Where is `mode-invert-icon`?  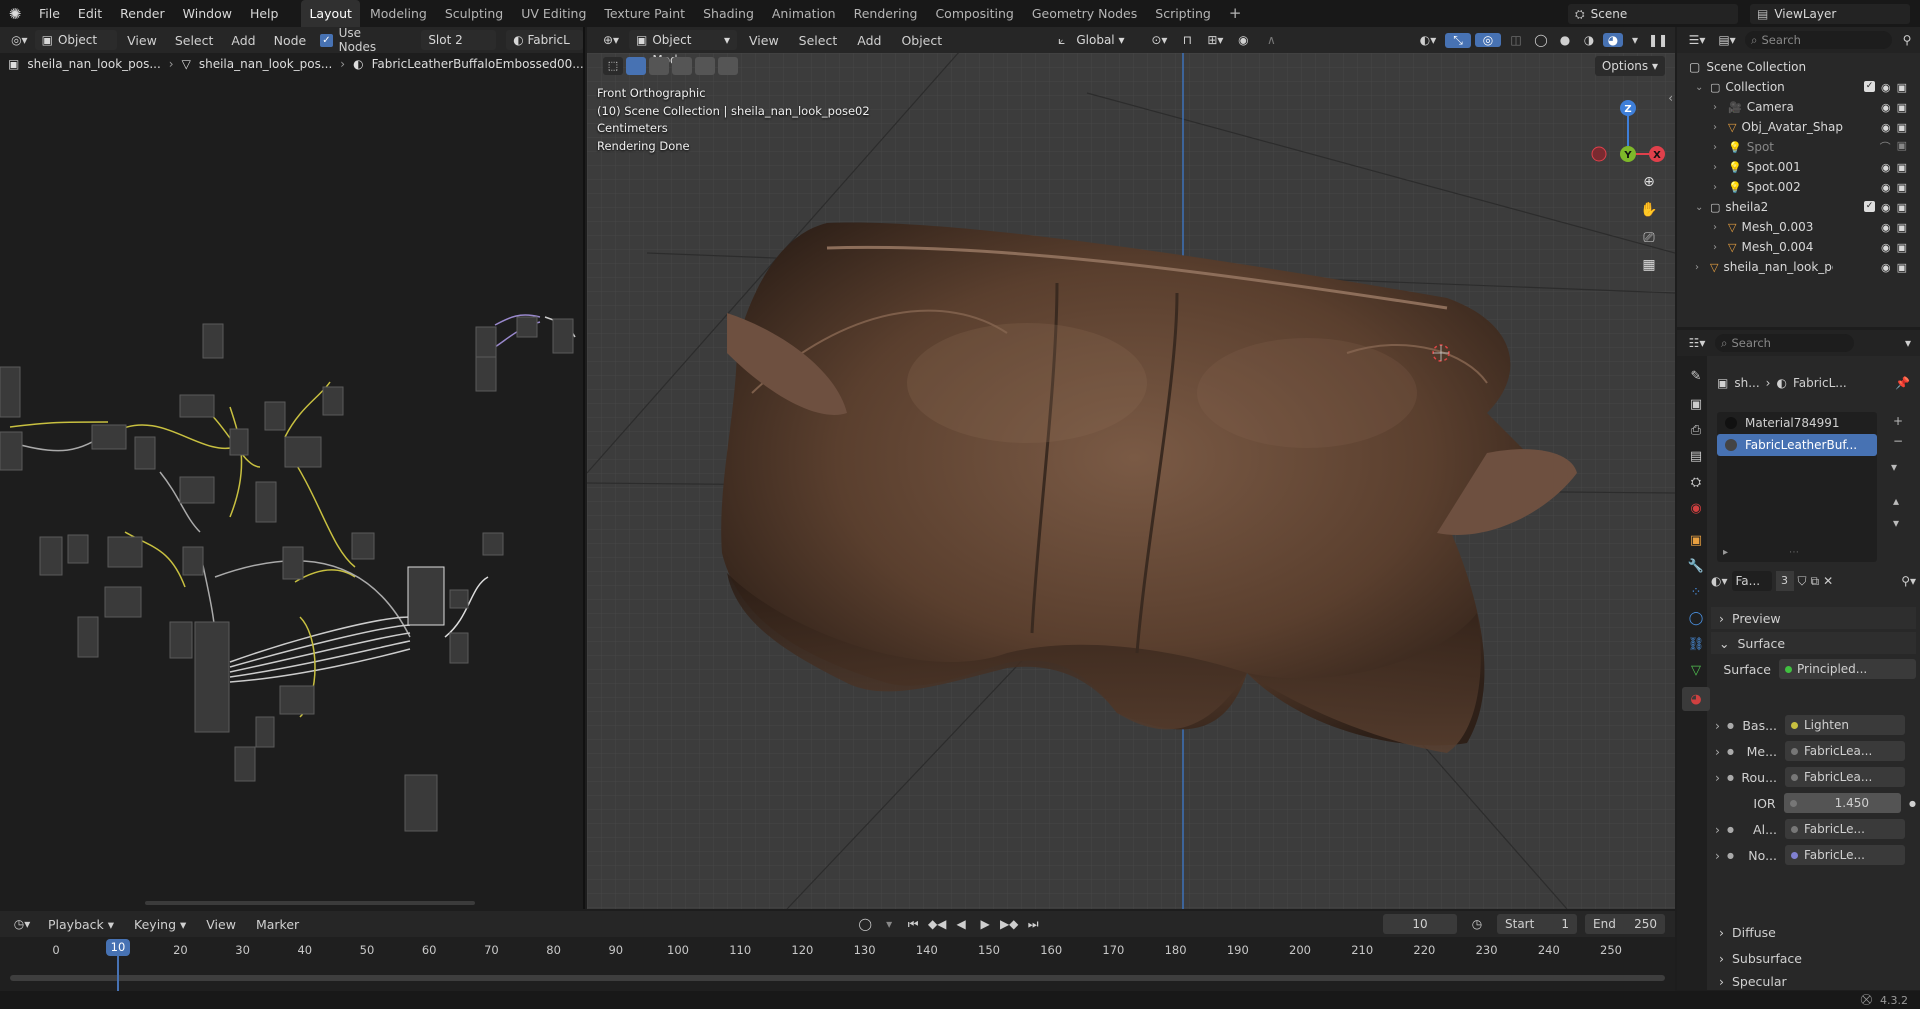
mode-invert-icon is located at coordinates (705, 66).